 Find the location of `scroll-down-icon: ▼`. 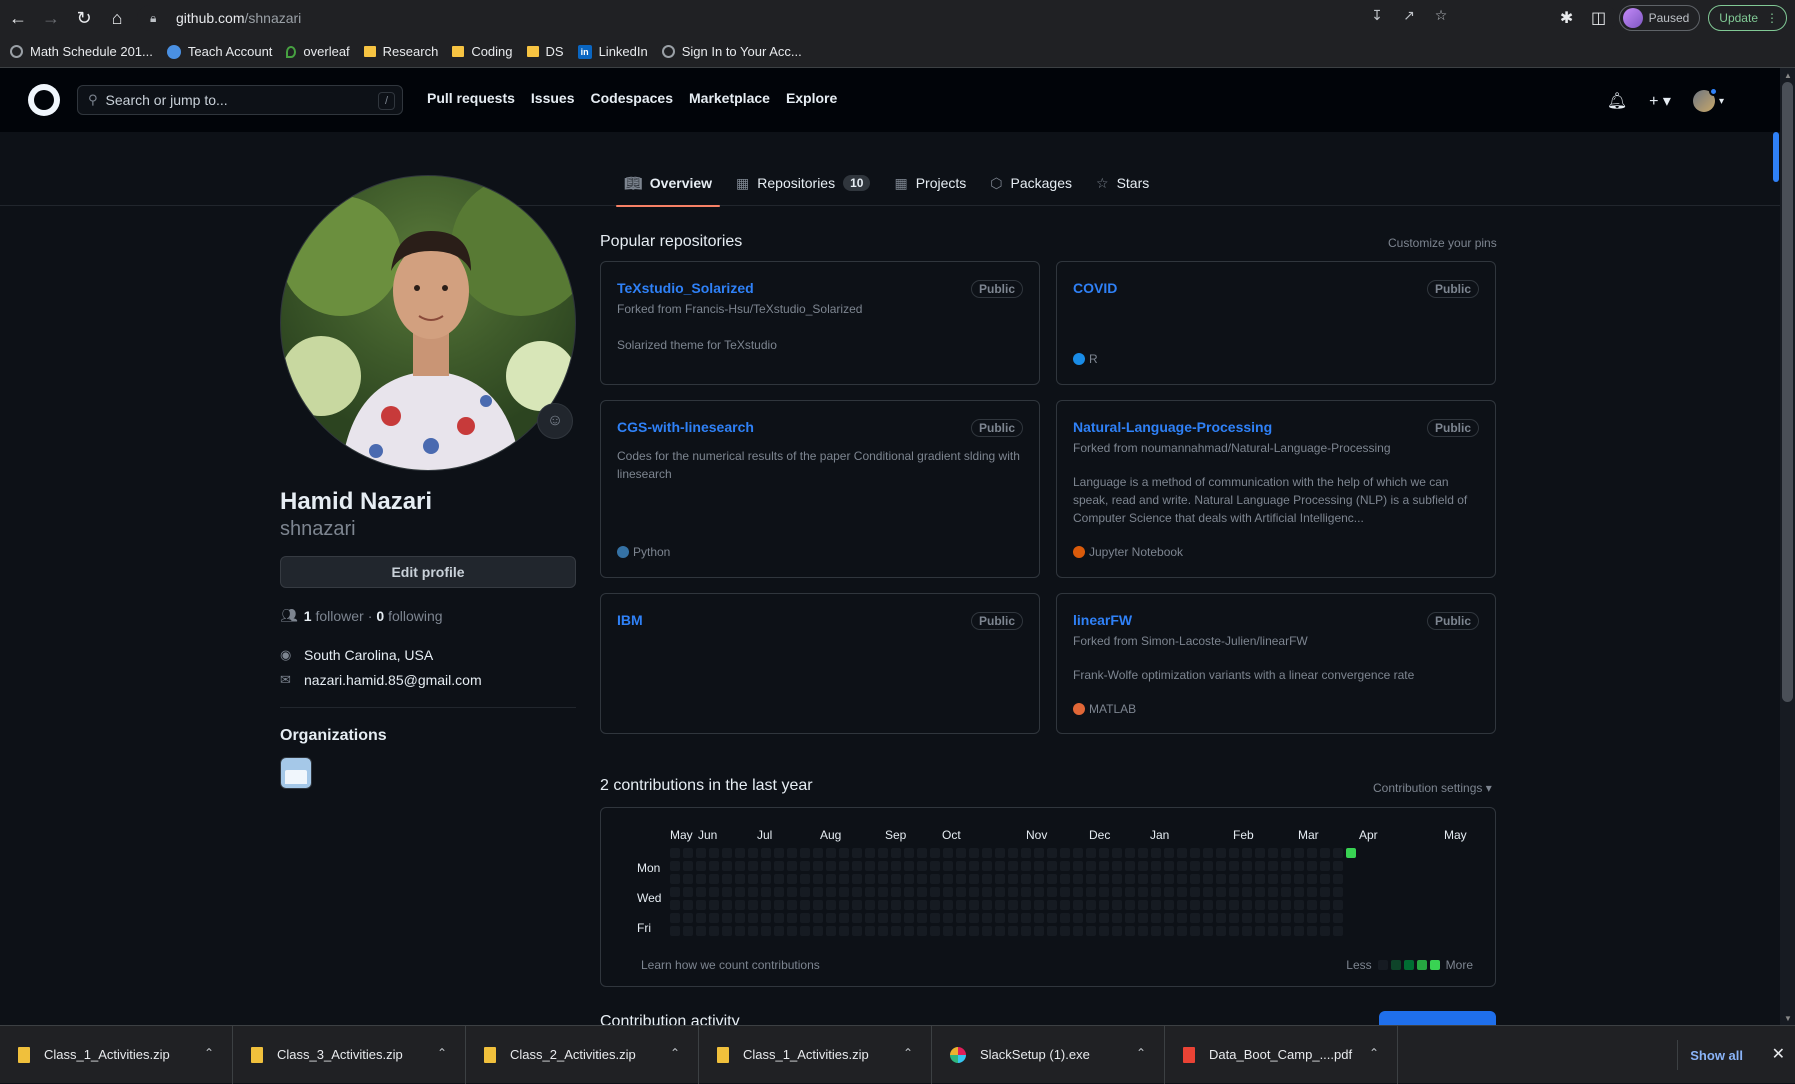

scroll-down-icon: ▼ is located at coordinates (1788, 1018).